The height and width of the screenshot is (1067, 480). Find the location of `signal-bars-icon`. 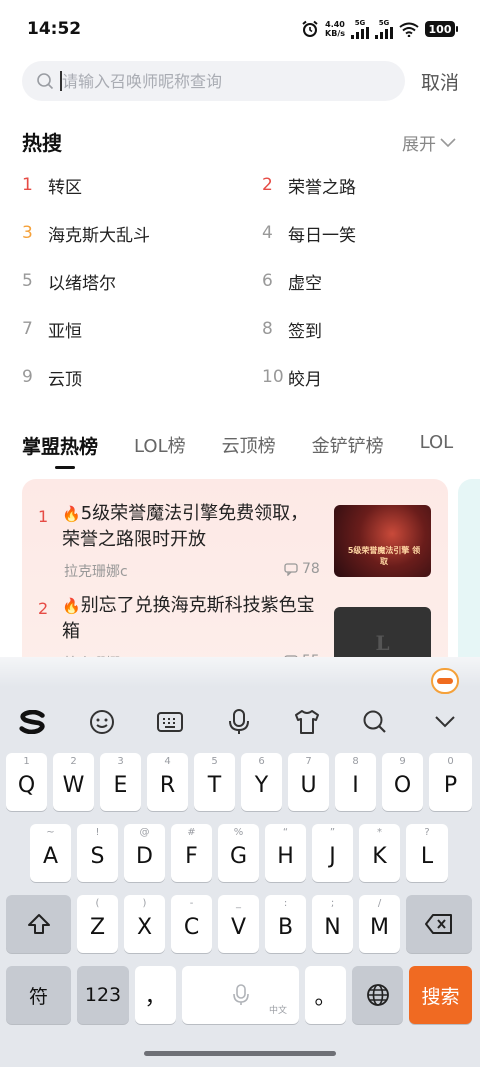

signal-bars-icon is located at coordinates (384, 32).